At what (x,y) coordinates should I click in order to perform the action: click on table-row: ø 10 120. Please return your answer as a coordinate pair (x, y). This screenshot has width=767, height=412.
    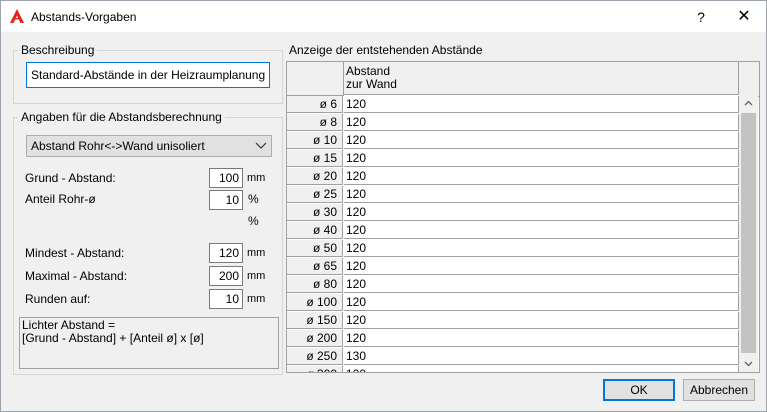
    Looking at the image, I should click on (513, 141).